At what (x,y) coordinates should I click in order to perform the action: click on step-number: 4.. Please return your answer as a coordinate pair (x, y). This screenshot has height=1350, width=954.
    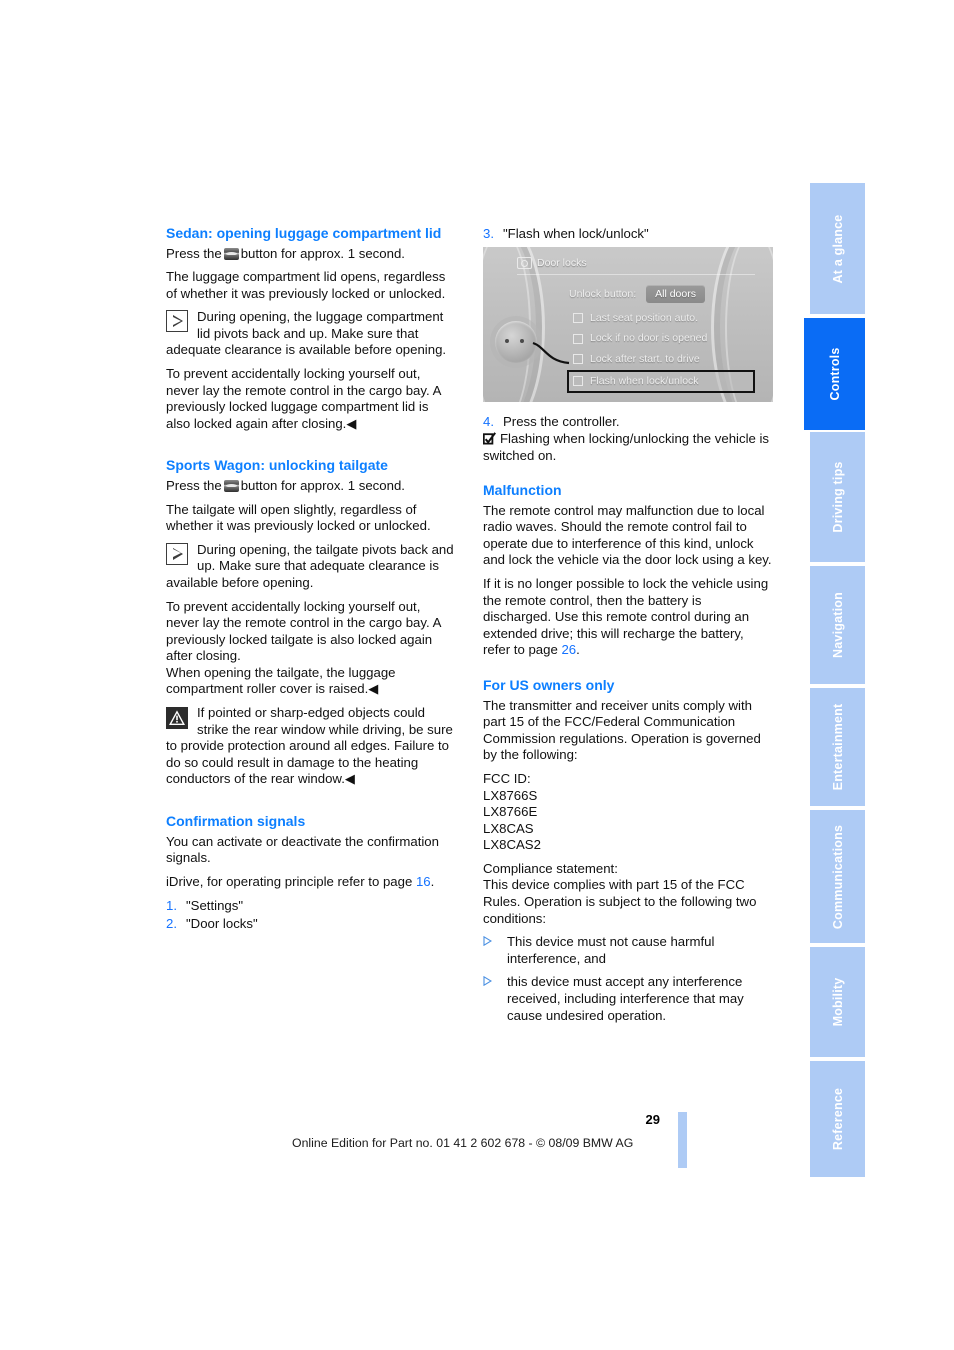
    Looking at the image, I should click on (488, 421).